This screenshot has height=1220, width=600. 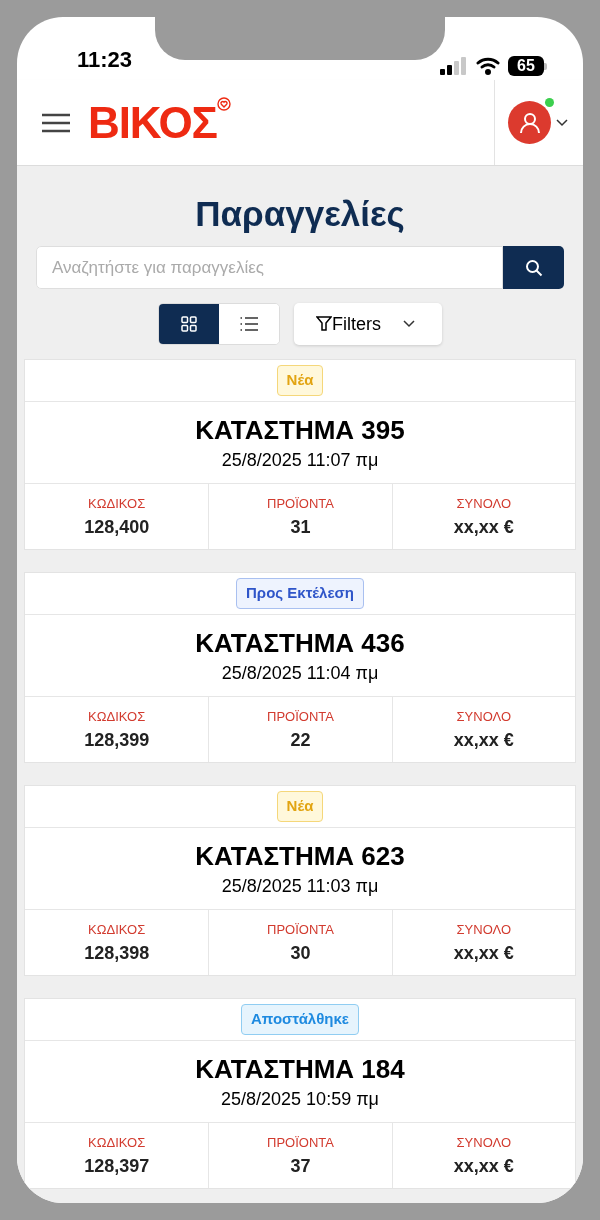 I want to click on order-card: Νέα ΚΑΤΑΣΤΗΜΑ 395 25/8/2025 11:07 πμ ΚΩΔΙΚΟΣ 128,400 ΠΡΟΪΟΝΤΑ 31 ΣΥΝΟΛΟ xx,xx €, so click(x=300, y=454).